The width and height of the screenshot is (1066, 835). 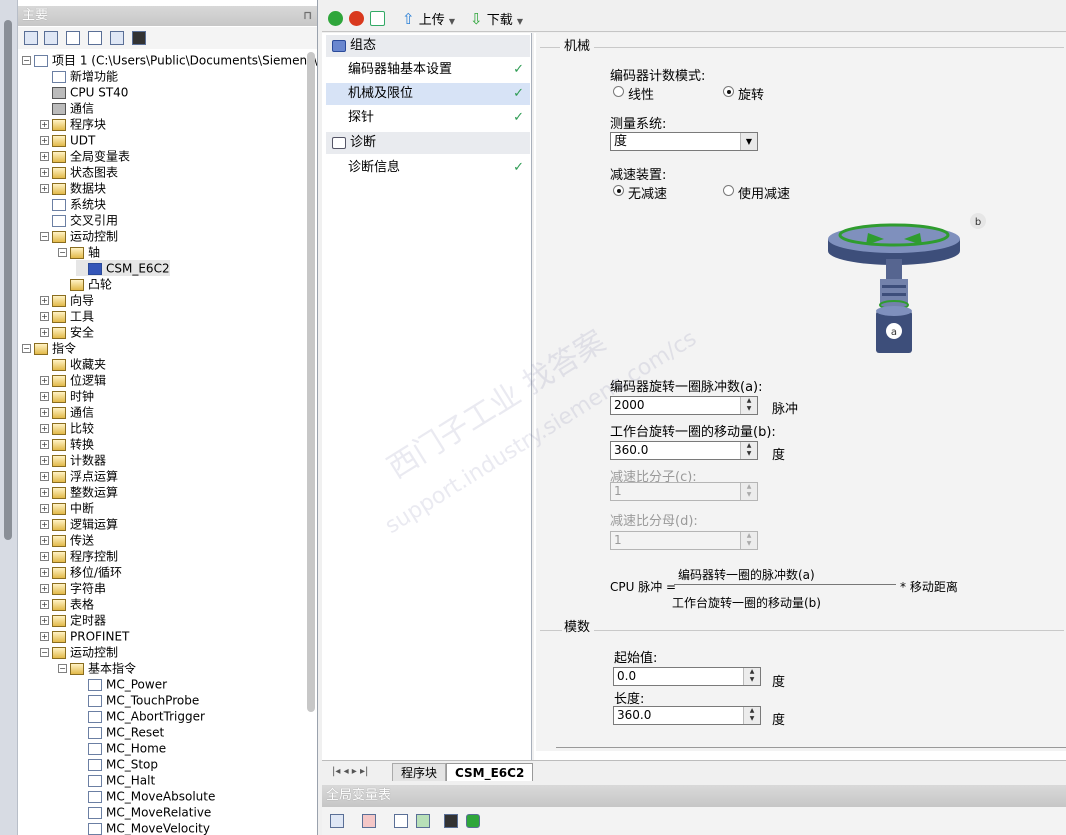 I want to click on tree-item: + 浮点运算, so click(x=79, y=476).